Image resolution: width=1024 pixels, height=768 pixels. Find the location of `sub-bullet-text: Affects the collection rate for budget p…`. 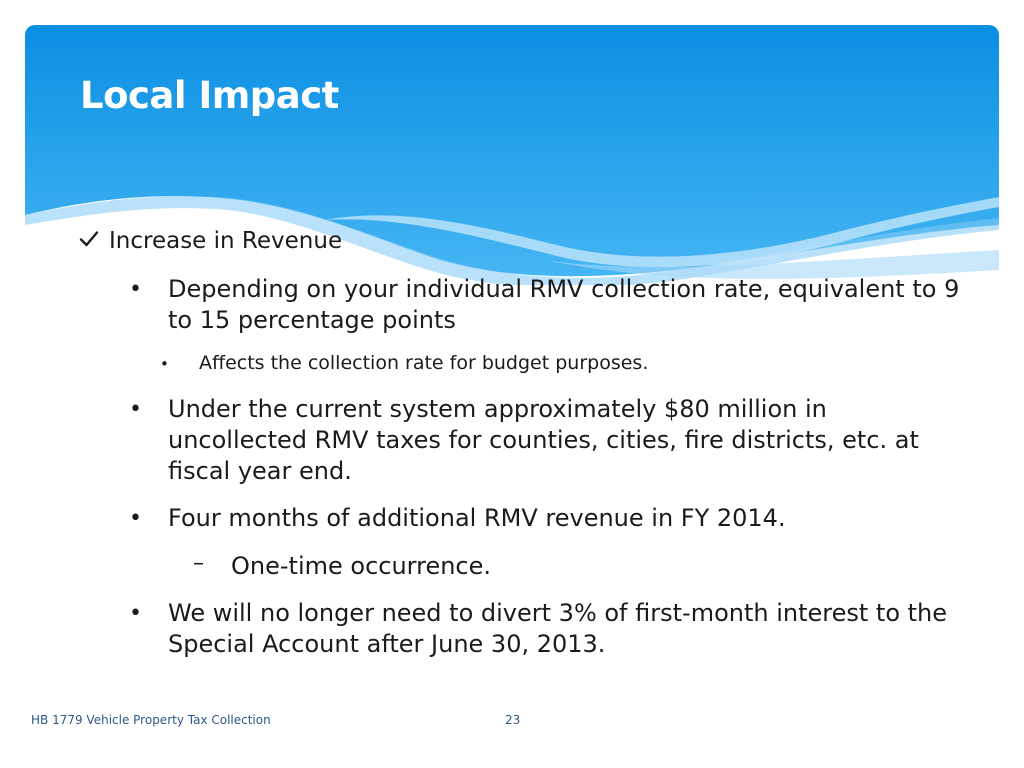

sub-bullet-text: Affects the collection rate for budget p… is located at coordinates (424, 363).